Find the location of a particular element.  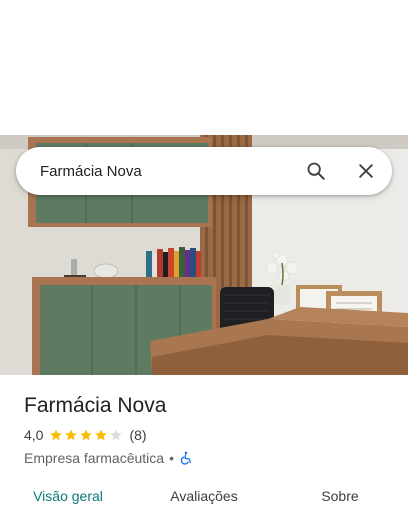

star-rating is located at coordinates (86, 435).